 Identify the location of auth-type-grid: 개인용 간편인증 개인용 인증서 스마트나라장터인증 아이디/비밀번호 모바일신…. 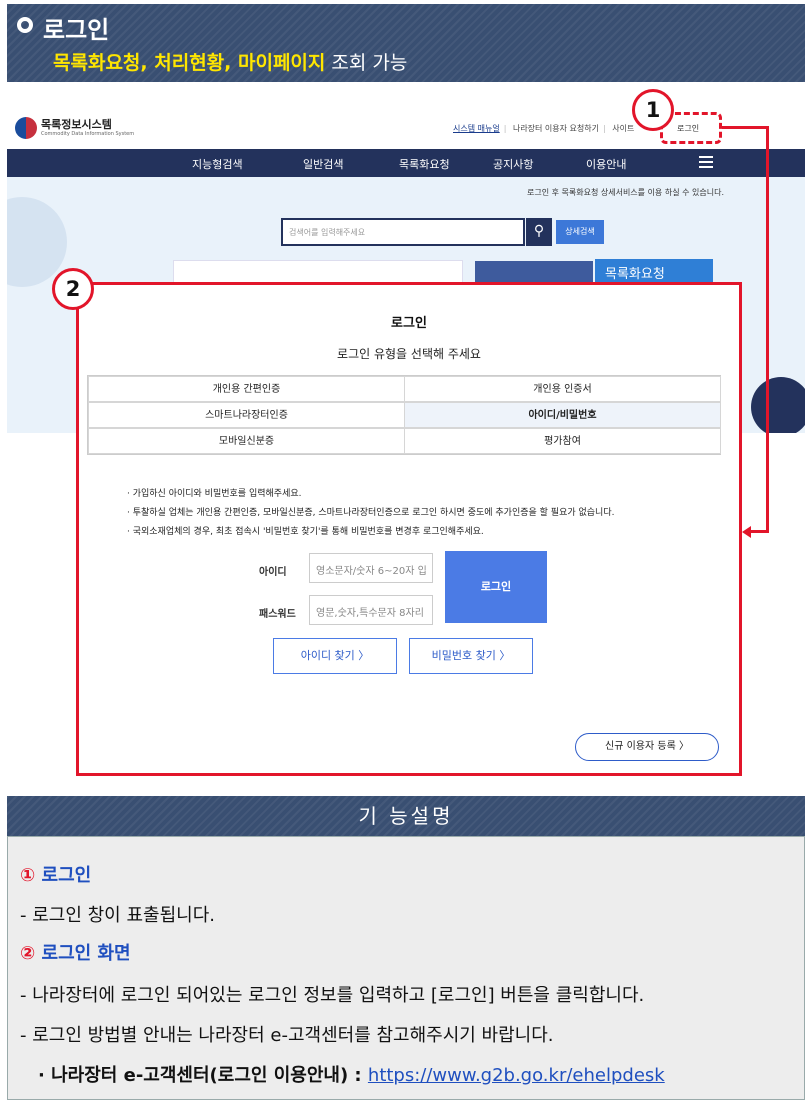
(404, 415).